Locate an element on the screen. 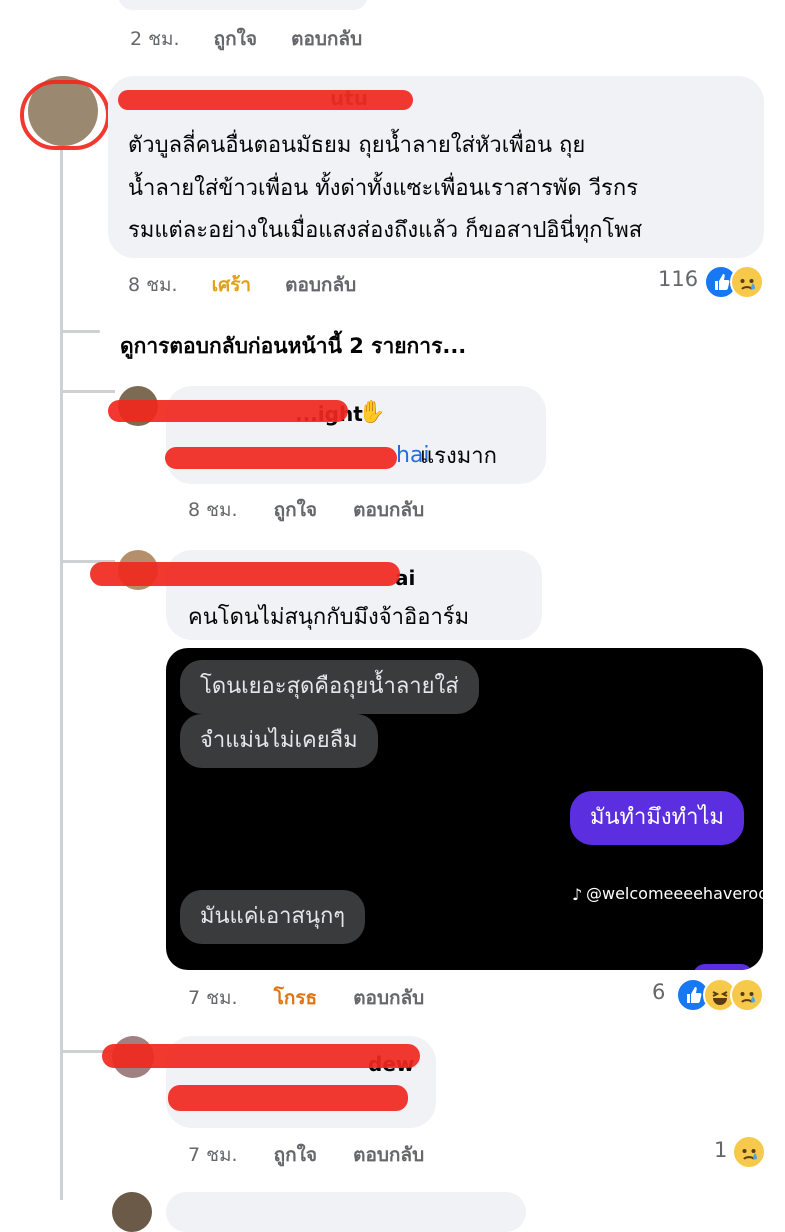 The image size is (785, 1232). mention-redaction is located at coordinates (281, 458).